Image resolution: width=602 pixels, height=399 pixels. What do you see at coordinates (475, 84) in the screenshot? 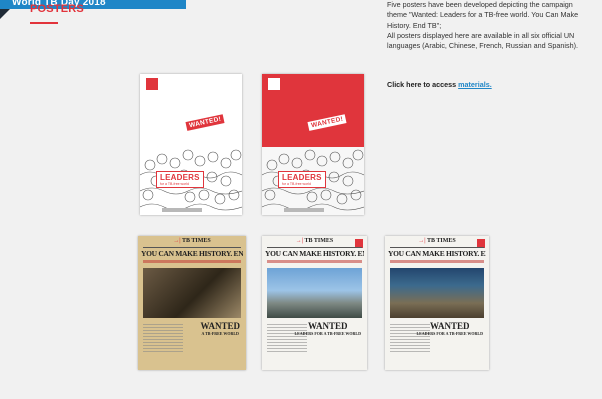
I see `materials-link: materials.` at bounding box center [475, 84].